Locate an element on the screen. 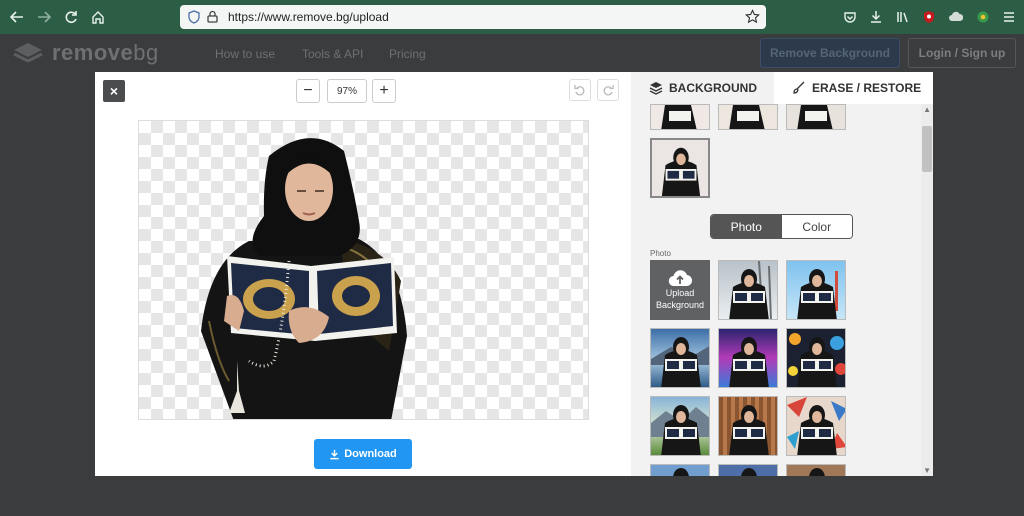  url-text: https://www.remove.bg/upload is located at coordinates (308, 17).